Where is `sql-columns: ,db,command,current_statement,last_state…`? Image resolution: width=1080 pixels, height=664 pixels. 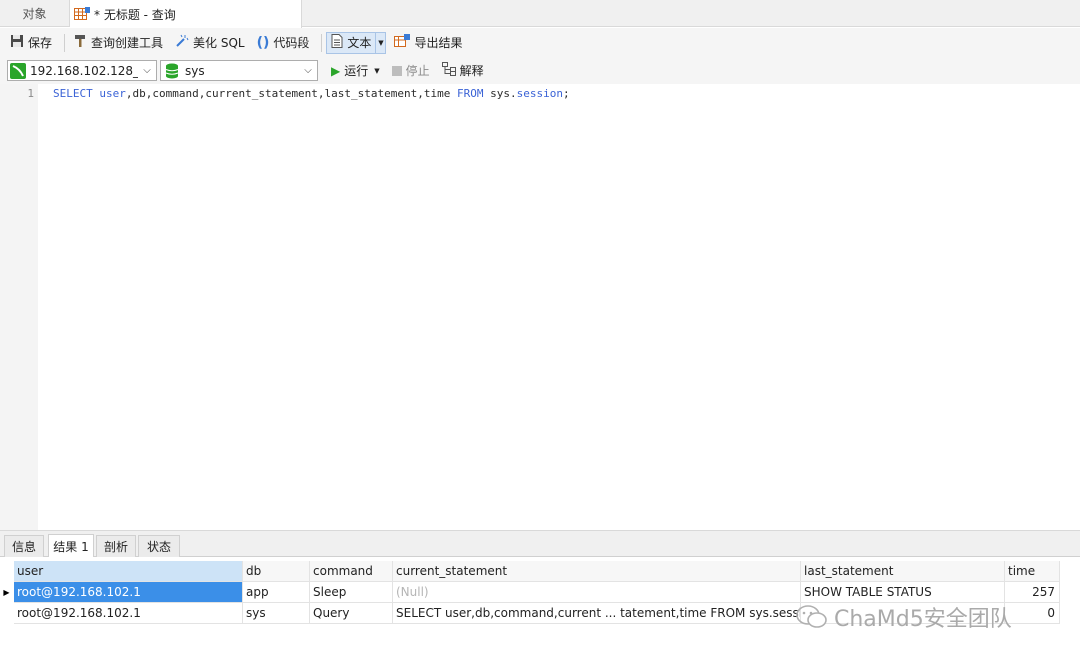
sql-columns: ,db,command,current_statement,last_state… is located at coordinates (291, 93).